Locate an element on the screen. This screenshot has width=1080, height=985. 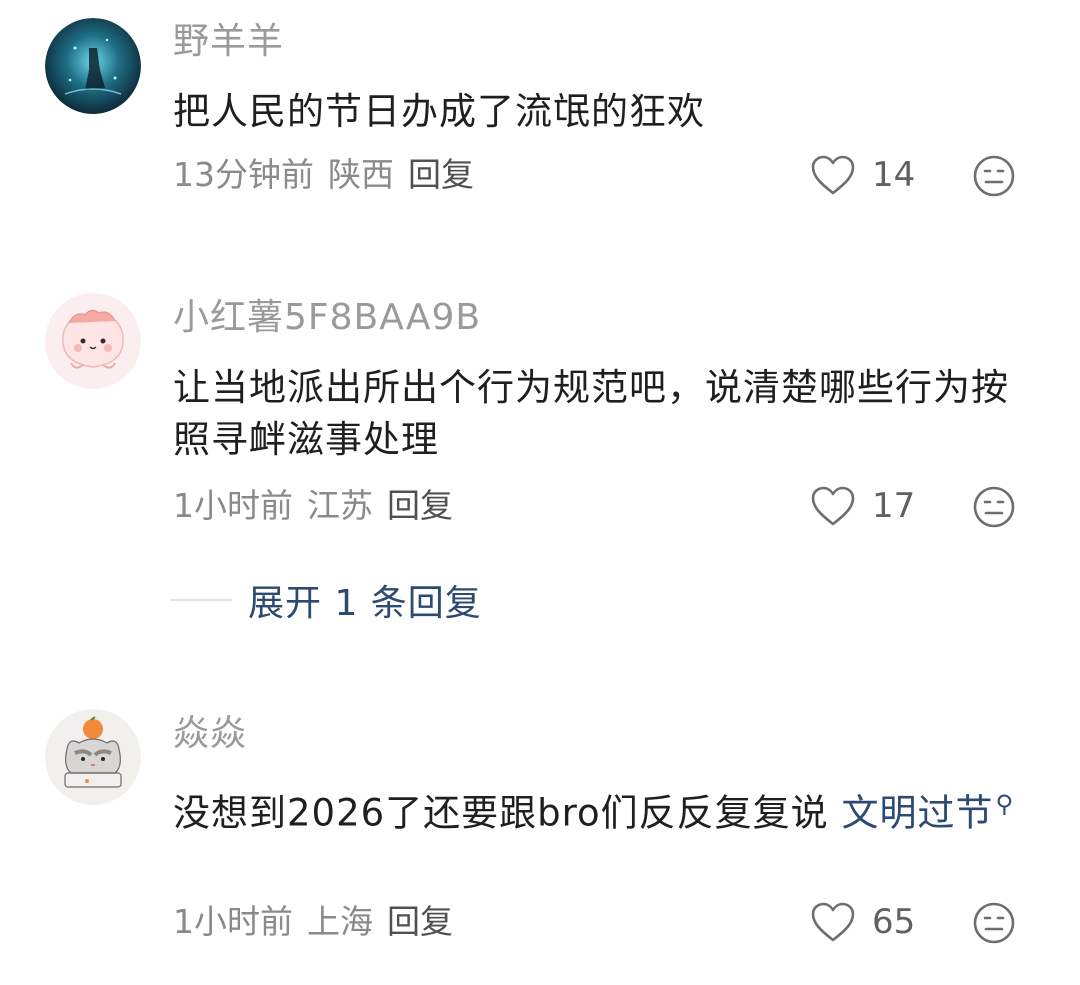
expand-replies-button: 展开 1 条回复 is located at coordinates (326, 601).